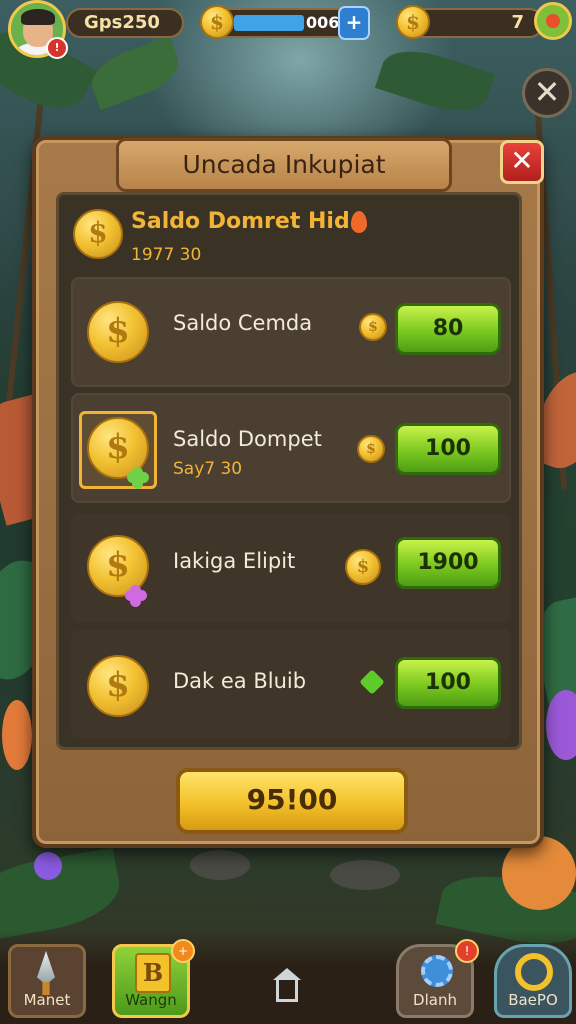  What do you see at coordinates (136, 596) in the screenshot?
I see `flower-icon` at bounding box center [136, 596].